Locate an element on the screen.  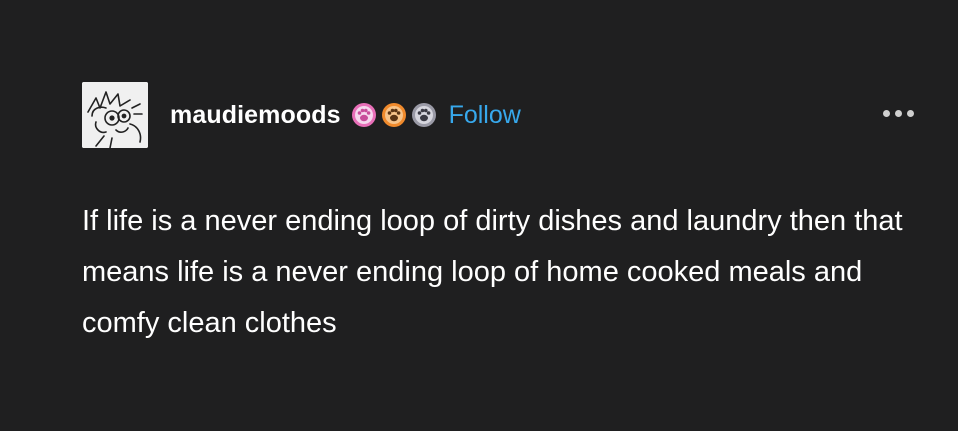
username-link: maudiemoods is located at coordinates (255, 115).